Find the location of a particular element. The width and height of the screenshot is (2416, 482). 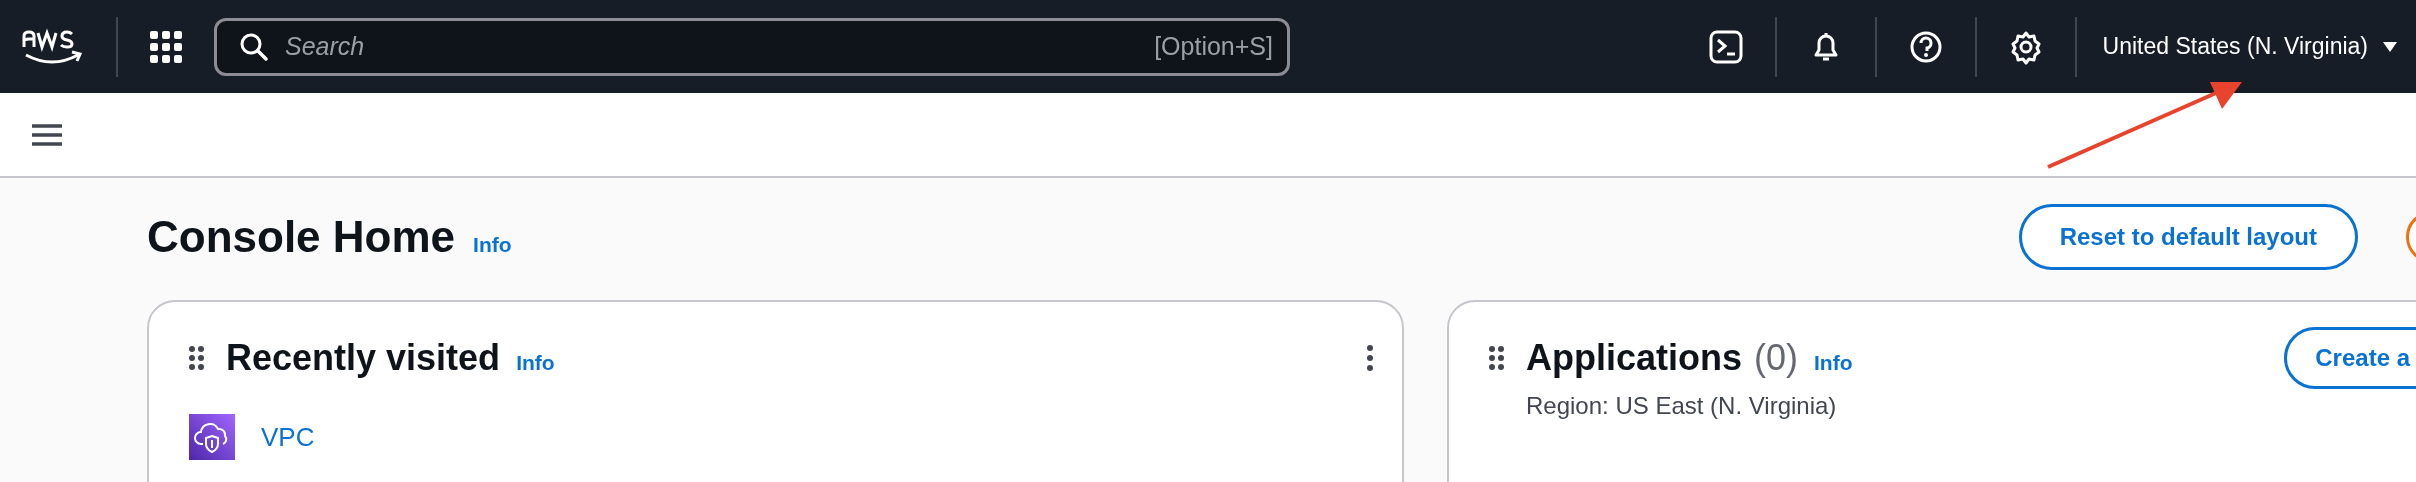

region-label: Region: US East (N. Virginia) is located at coordinates (1682, 406).